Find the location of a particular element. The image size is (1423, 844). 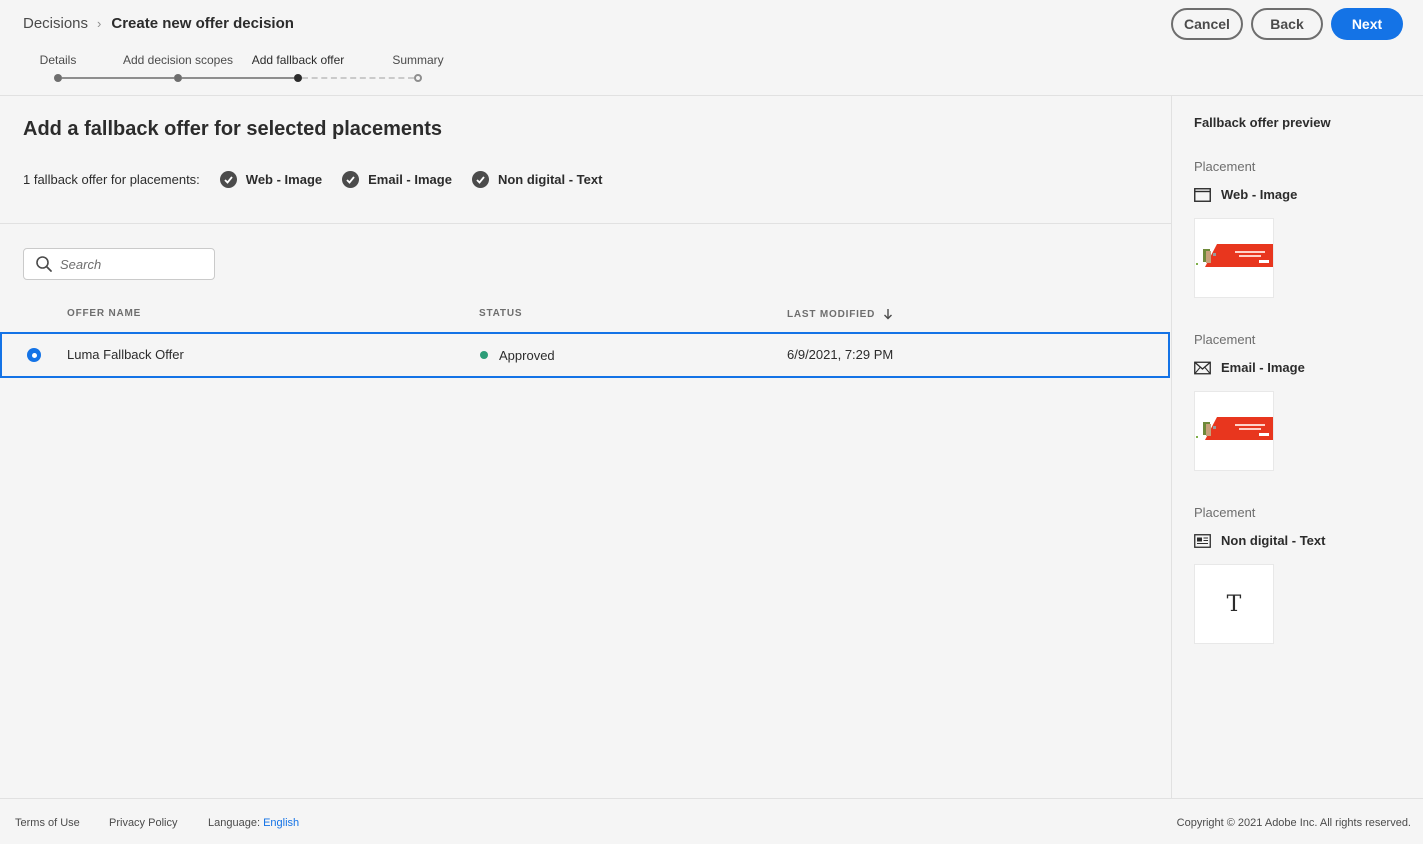

column-header-offer-name: OFFER NAME is located at coordinates (104, 313).